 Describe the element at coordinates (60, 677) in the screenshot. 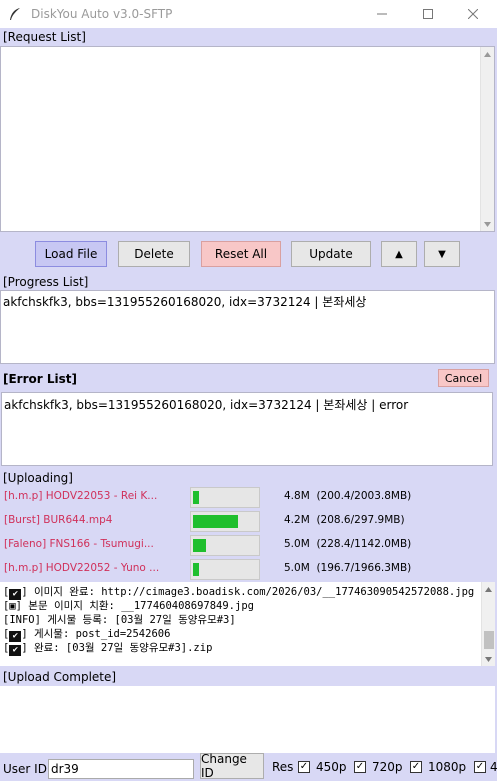

I see `upload-complete-label: [Upload Complete]` at that location.